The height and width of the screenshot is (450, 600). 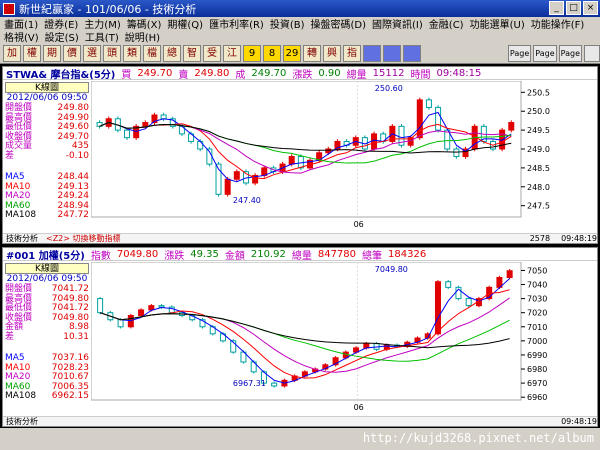 I want to click on deal-value: 249.70, so click(x=269, y=73).